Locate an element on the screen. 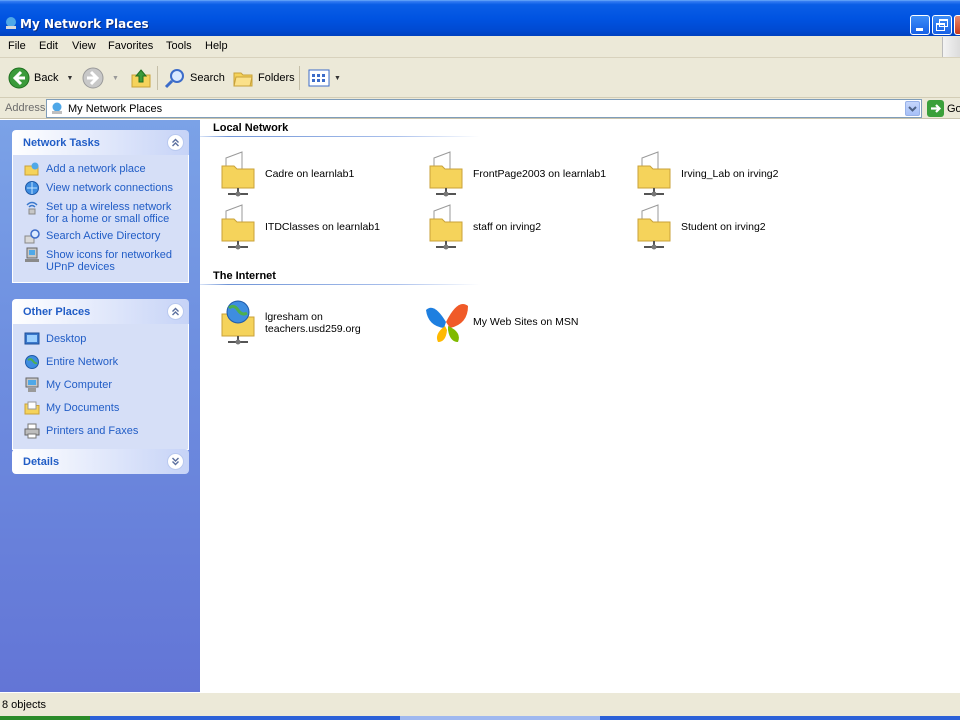 The width and height of the screenshot is (960, 720). views-button: ▼ is located at coordinates (324, 78).